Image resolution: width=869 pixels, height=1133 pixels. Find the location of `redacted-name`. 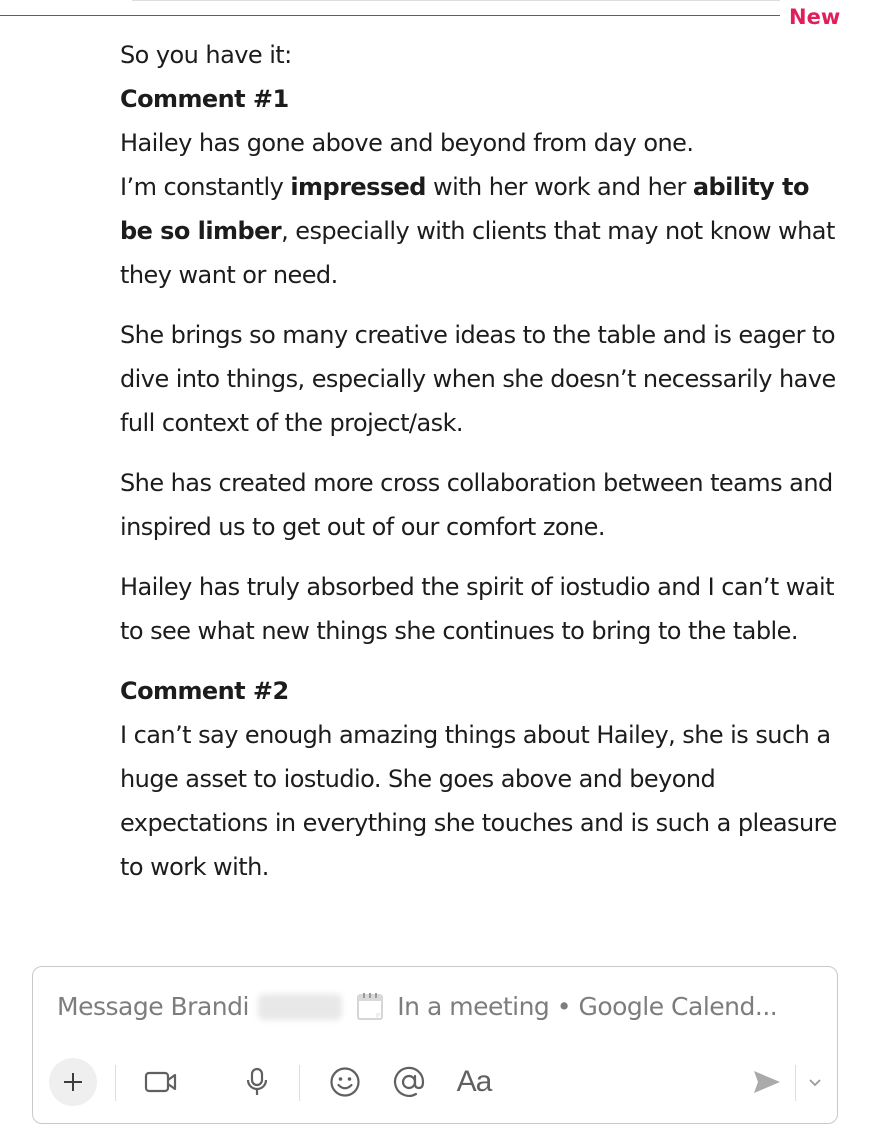

redacted-name is located at coordinates (300, 1007).